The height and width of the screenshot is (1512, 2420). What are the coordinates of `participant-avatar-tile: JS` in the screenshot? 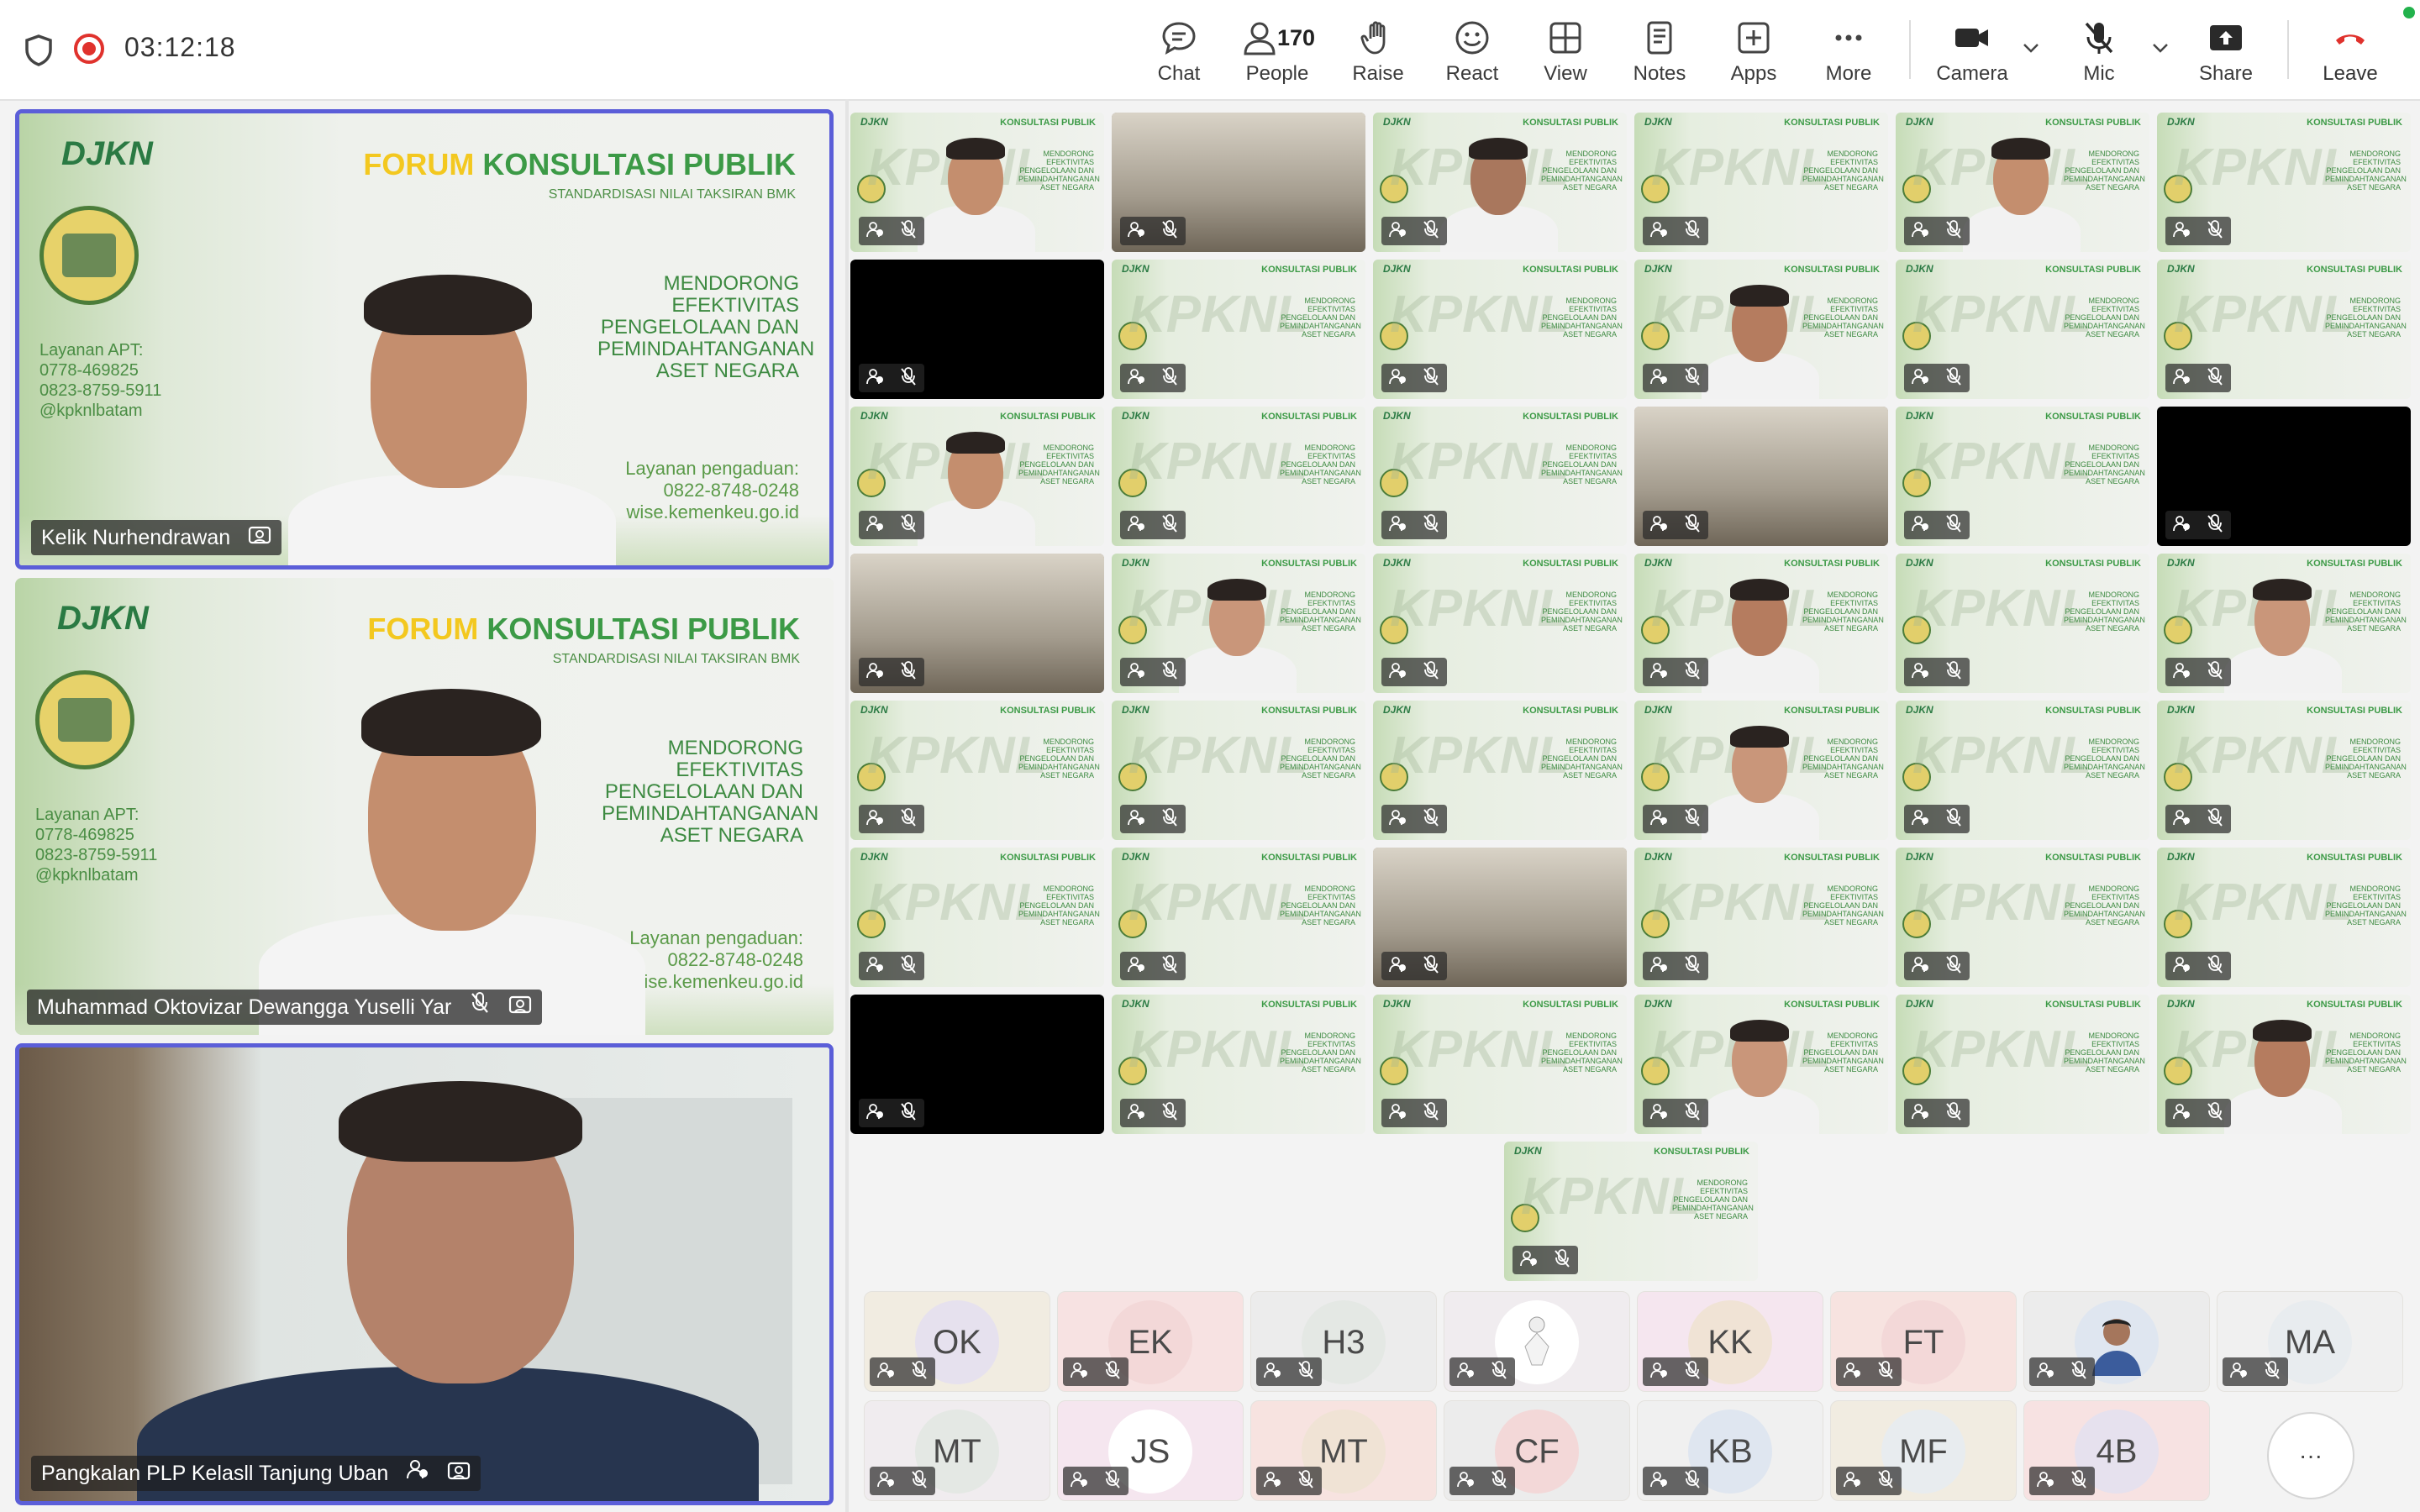 It's located at (1150, 1450).